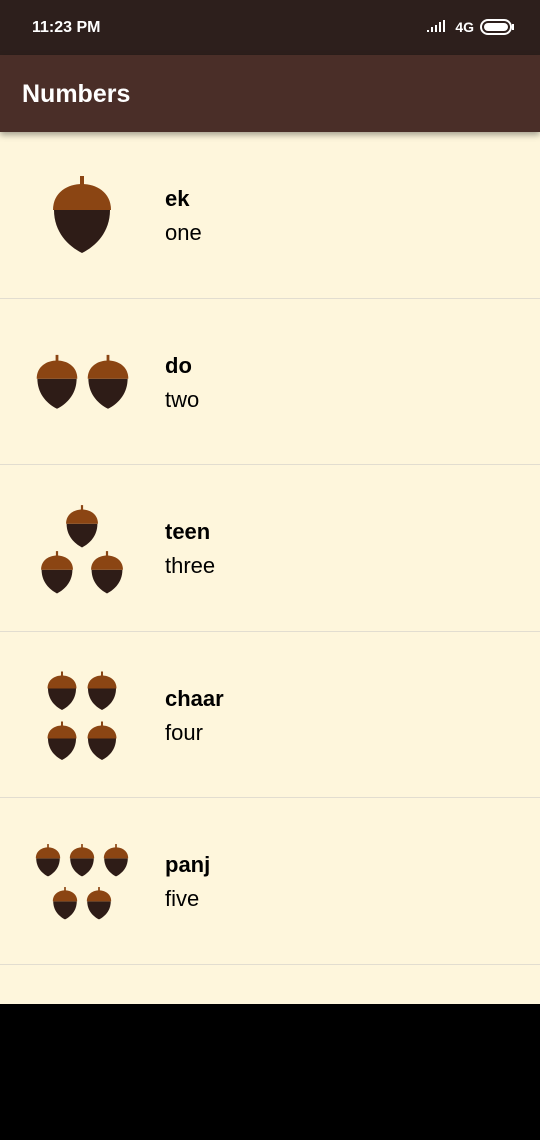  Describe the element at coordinates (178, 365) in the screenshot. I see `word-hindi: do` at that location.